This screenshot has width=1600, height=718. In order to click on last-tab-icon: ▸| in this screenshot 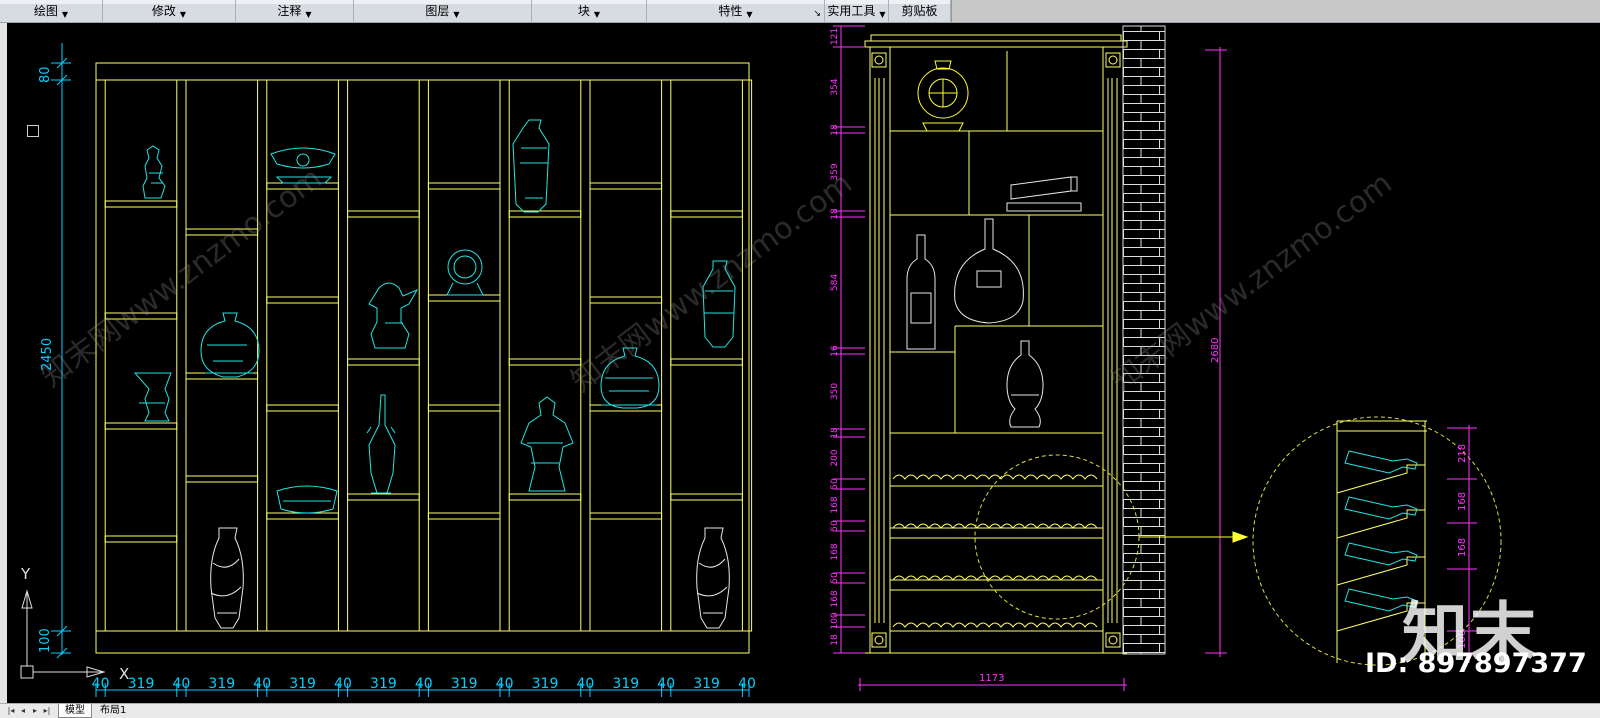, I will do `click(47, 710)`.